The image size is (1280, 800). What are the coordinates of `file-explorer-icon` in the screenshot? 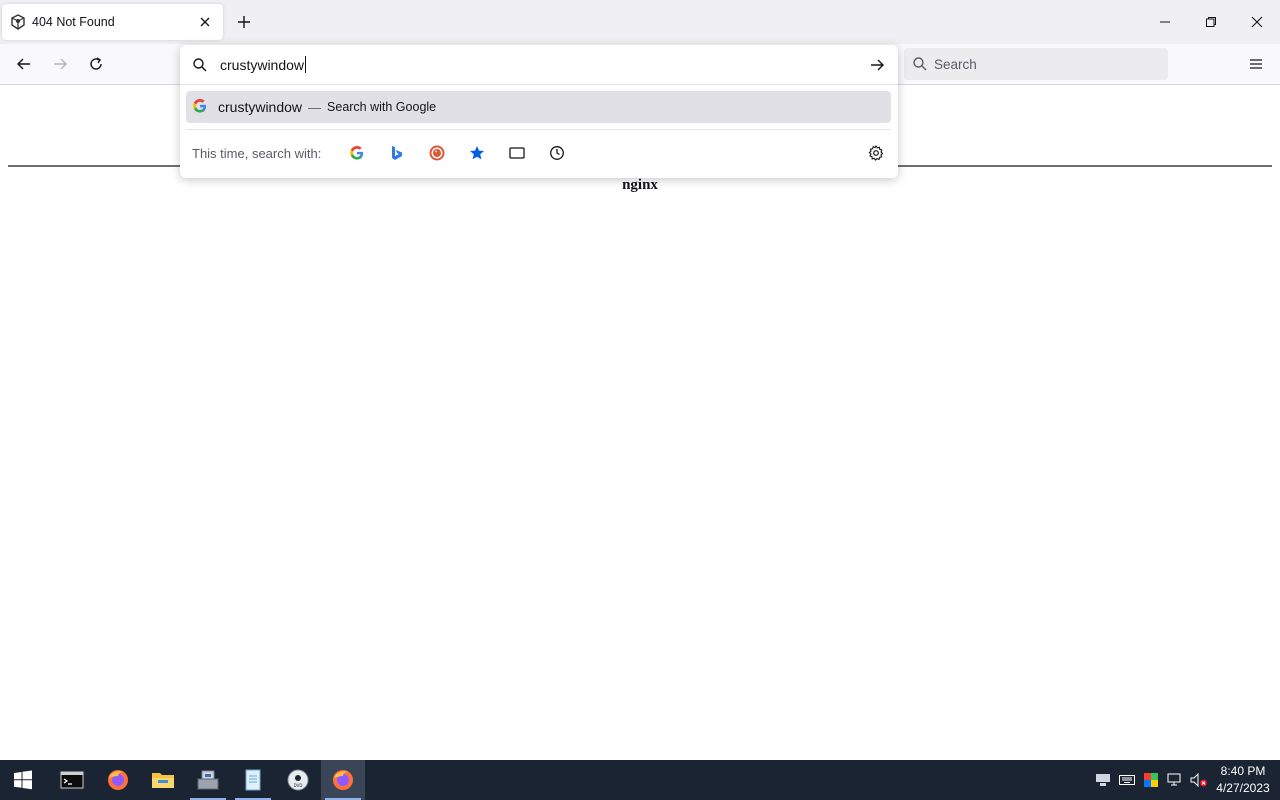 It's located at (163, 780).